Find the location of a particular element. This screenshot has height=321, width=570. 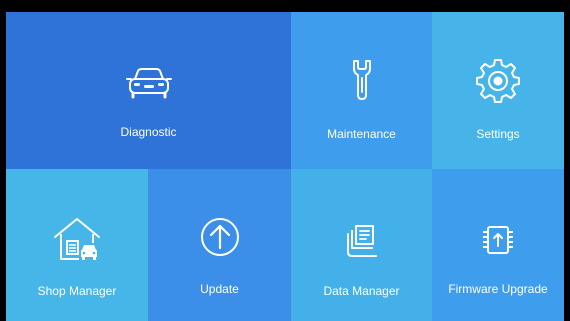

arrow-up-circle-icon is located at coordinates (219, 237).